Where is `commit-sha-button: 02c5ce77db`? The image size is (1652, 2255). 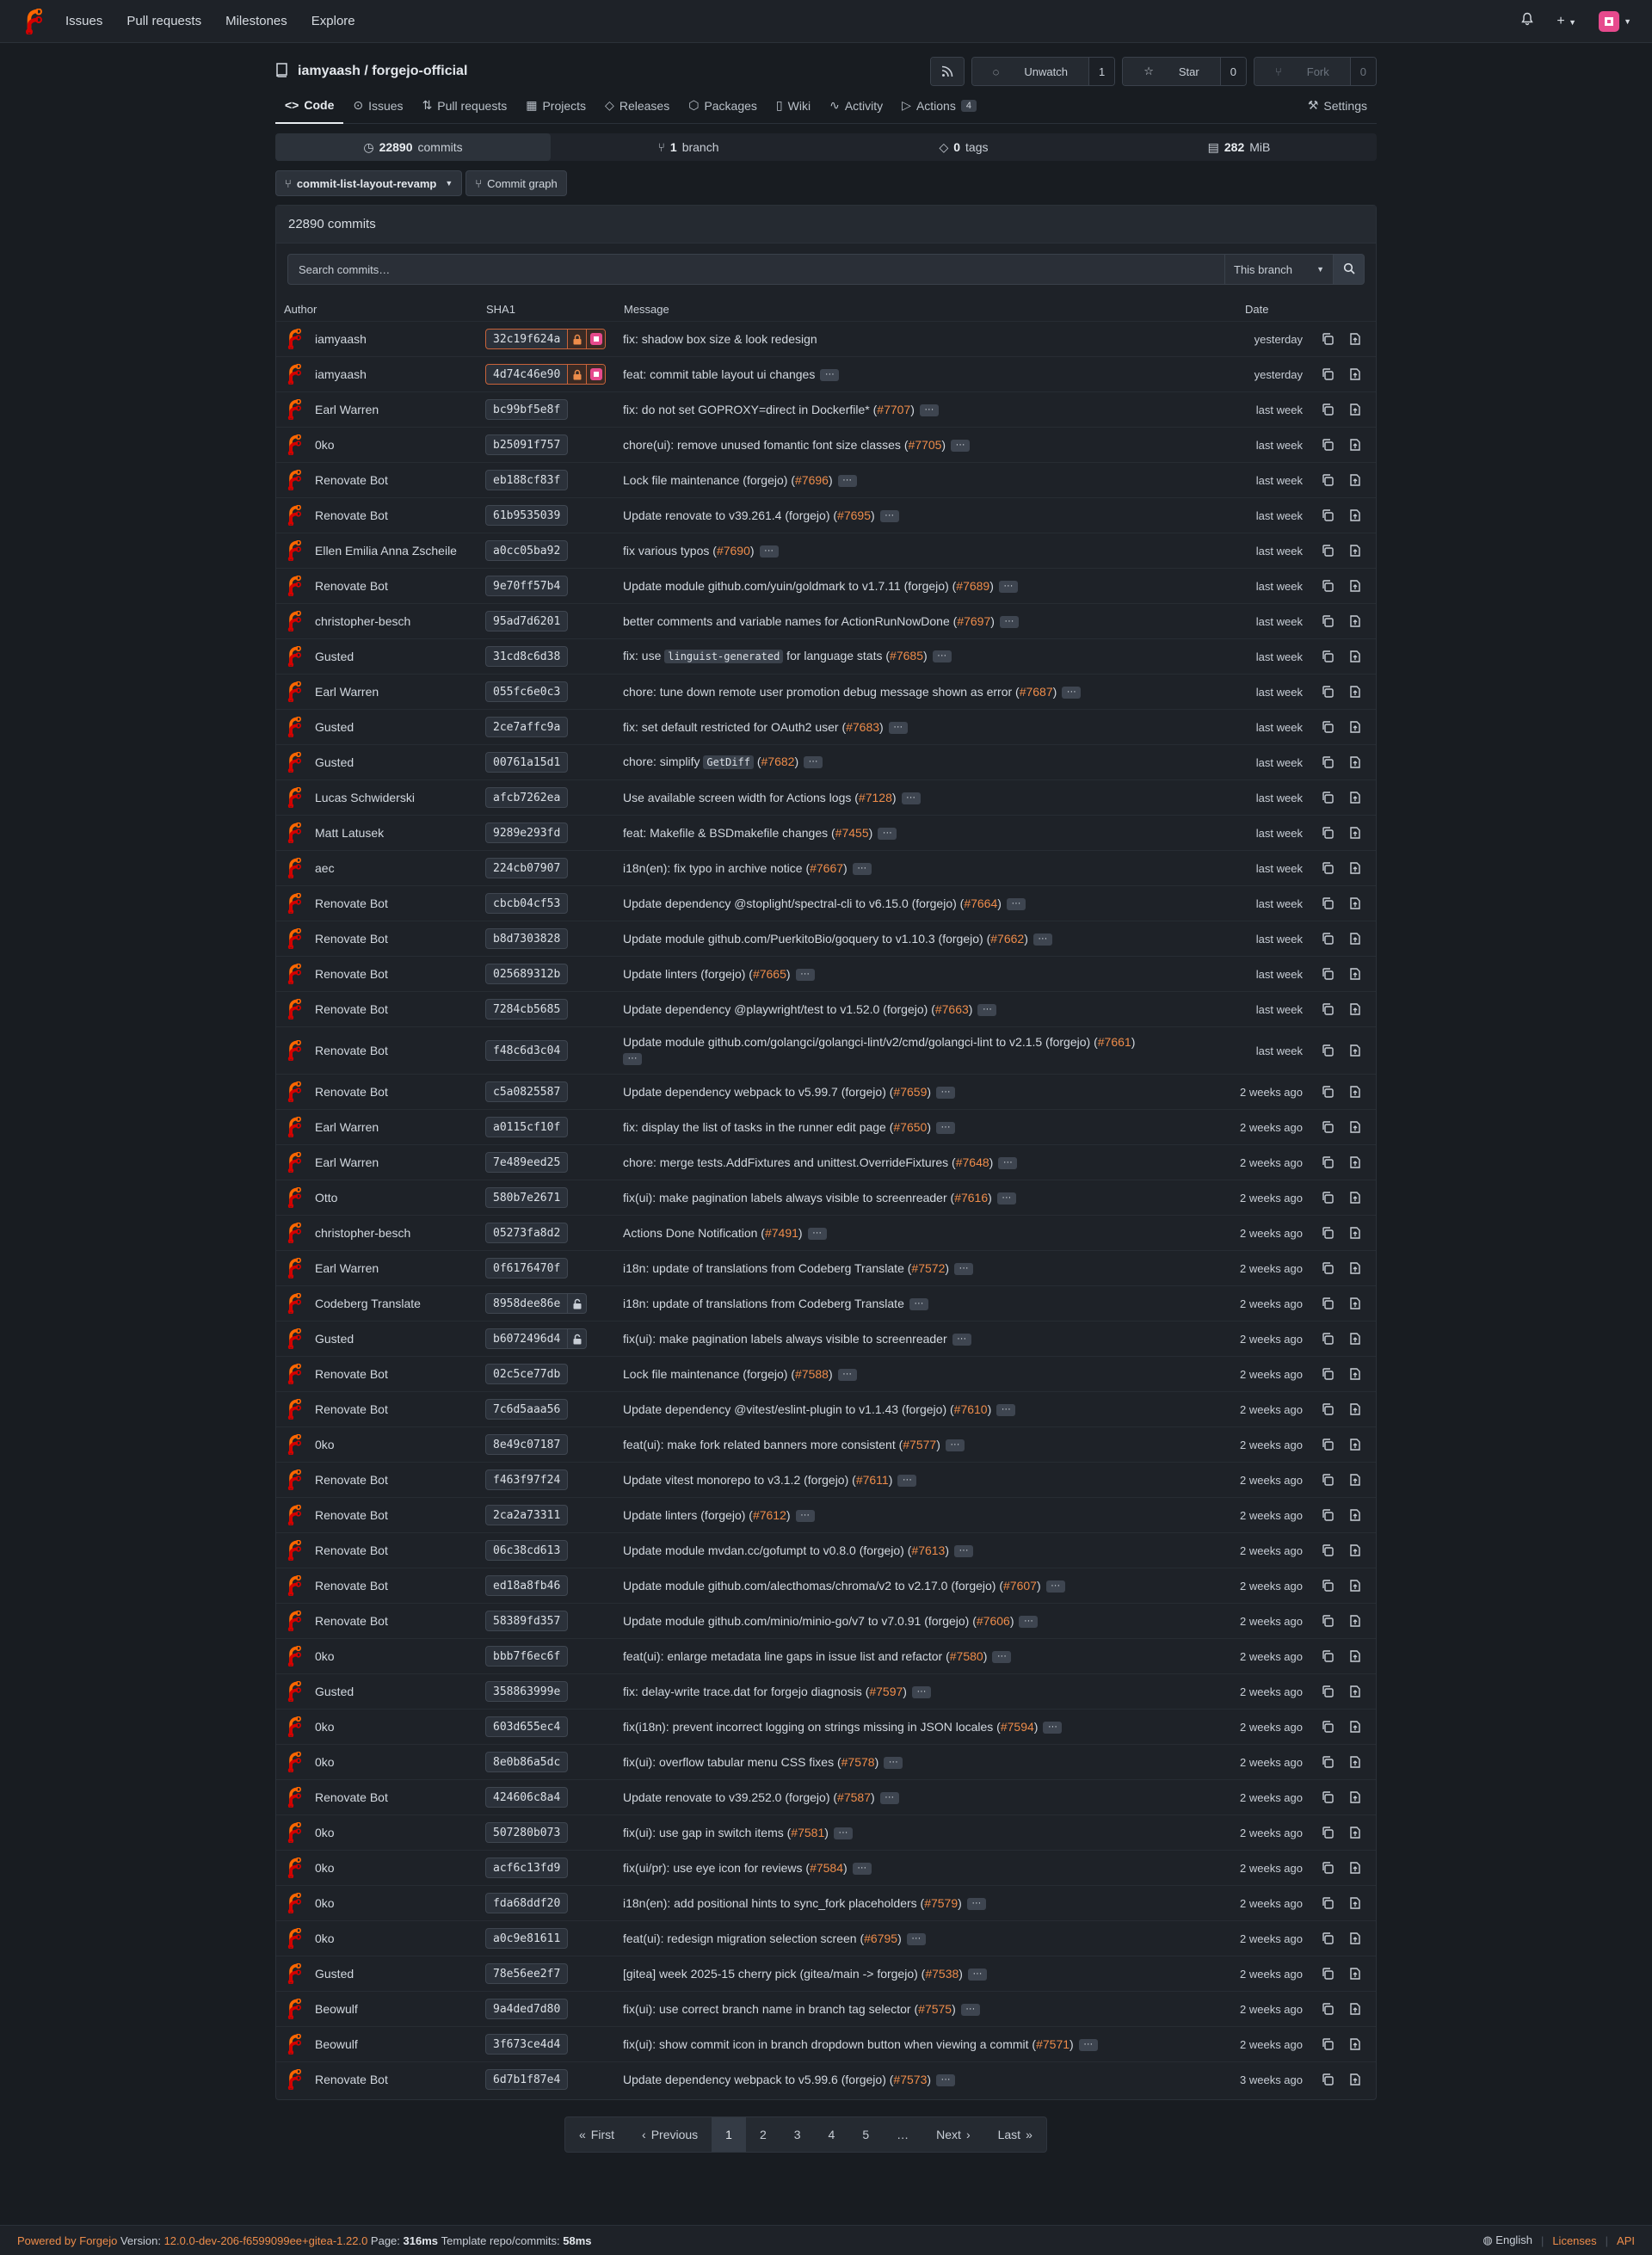 commit-sha-button: 02c5ce77db is located at coordinates (527, 1374).